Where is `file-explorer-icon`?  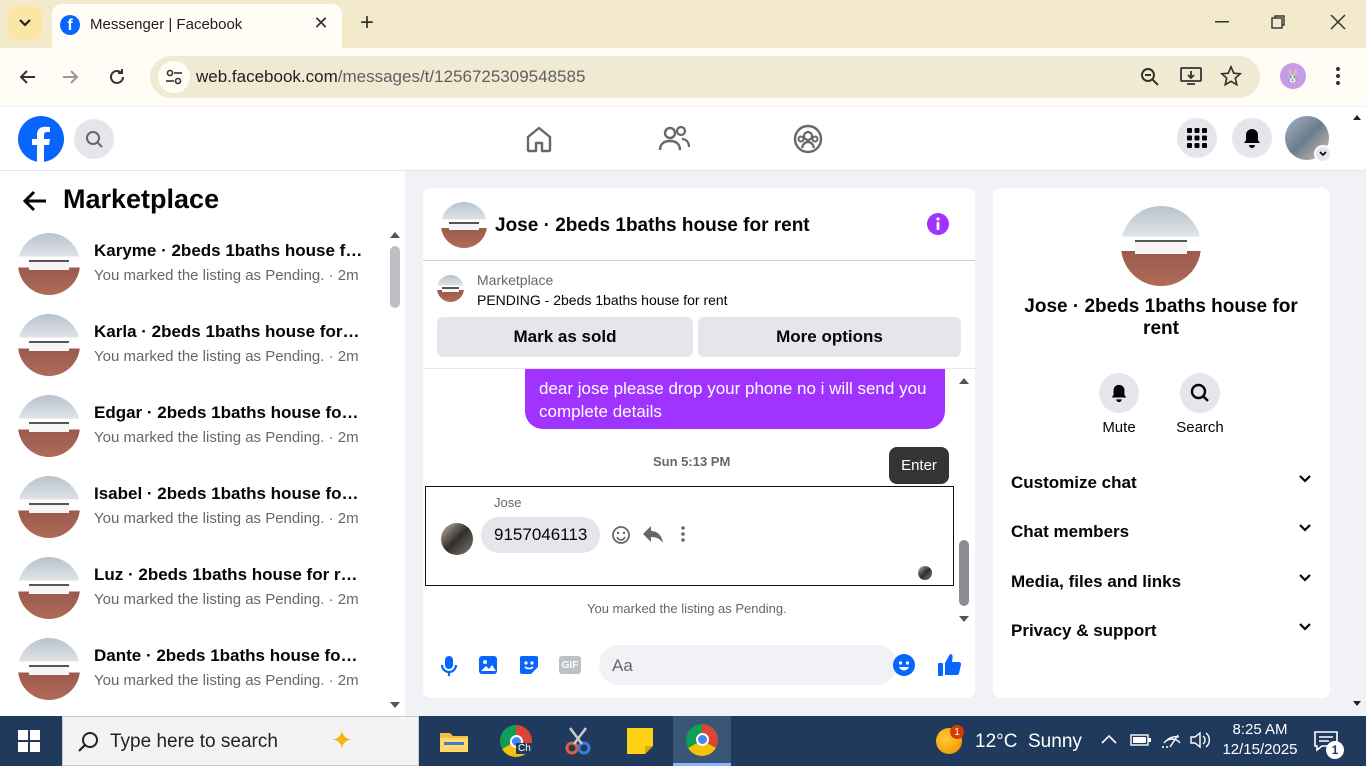
file-explorer-icon is located at coordinates (454, 741).